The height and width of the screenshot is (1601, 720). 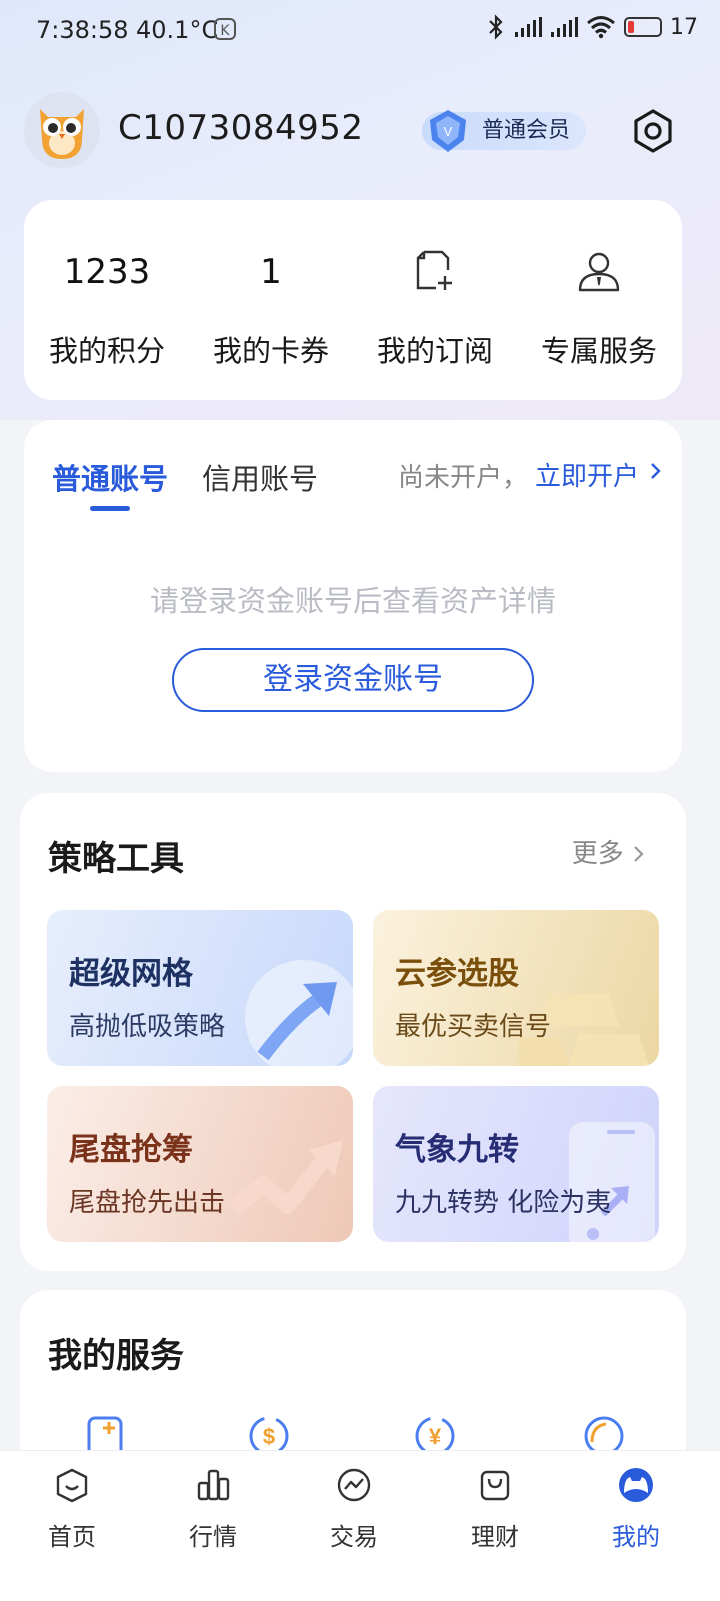 I want to click on login-hint: 请登录资金账号后查看资产详情, so click(x=352, y=601).